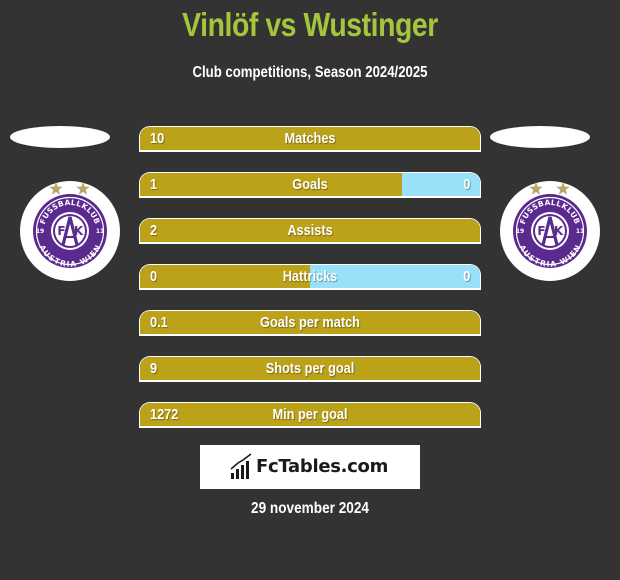 The width and height of the screenshot is (620, 580). I want to click on stat-label: Matches, so click(310, 138).